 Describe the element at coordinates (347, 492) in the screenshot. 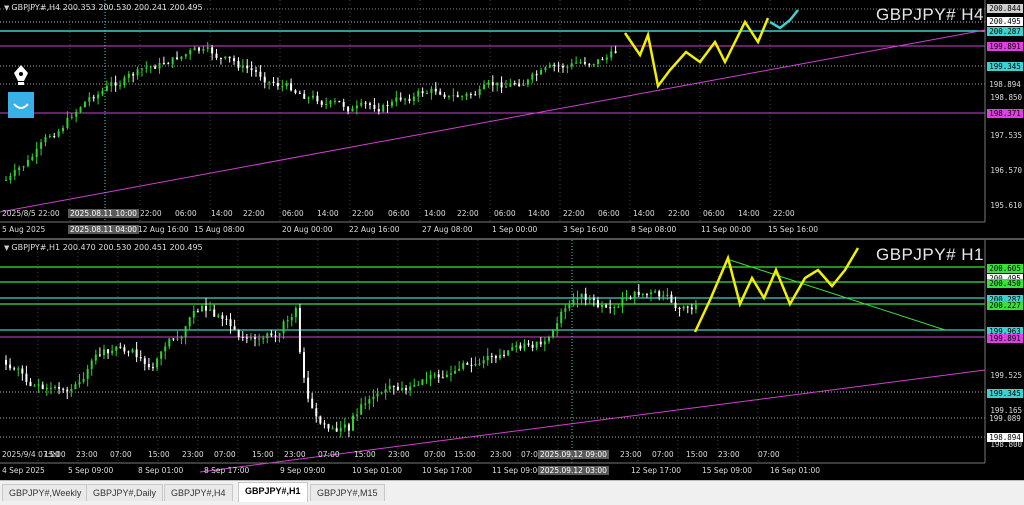

I see `tab-m15: GBPJPY#,M15` at that location.